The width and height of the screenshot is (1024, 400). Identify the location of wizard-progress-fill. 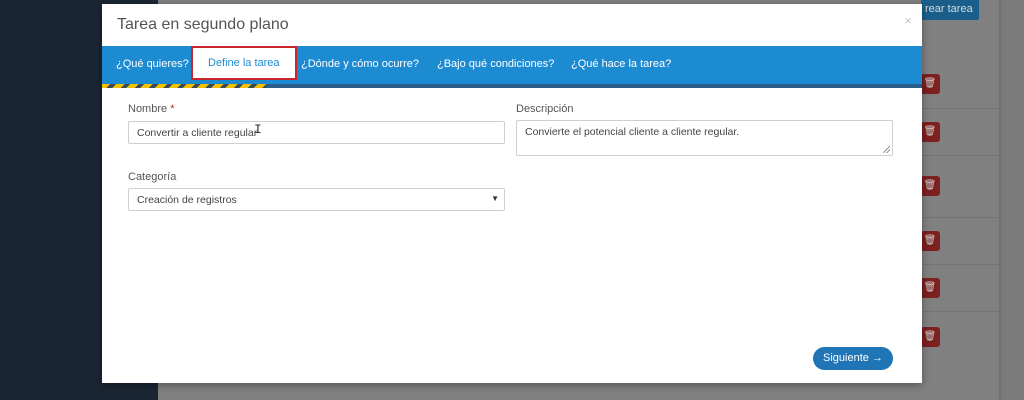
(184, 86).